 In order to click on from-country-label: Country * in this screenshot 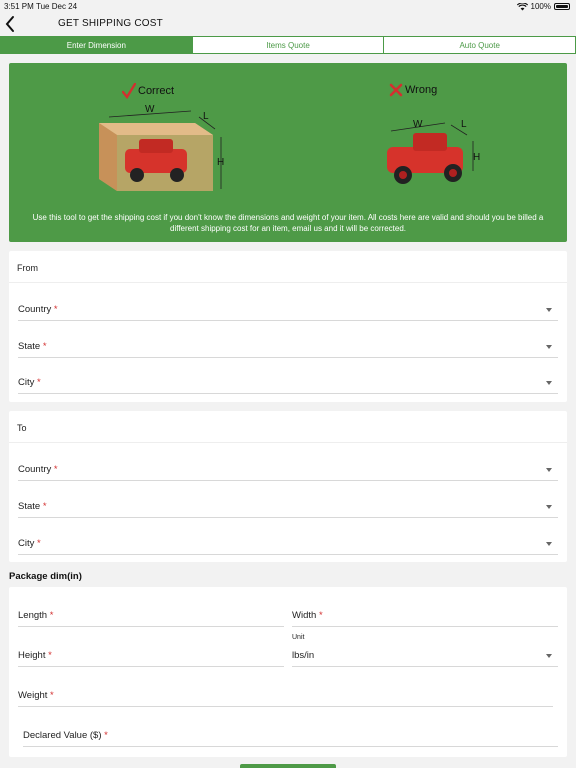, I will do `click(38, 309)`.